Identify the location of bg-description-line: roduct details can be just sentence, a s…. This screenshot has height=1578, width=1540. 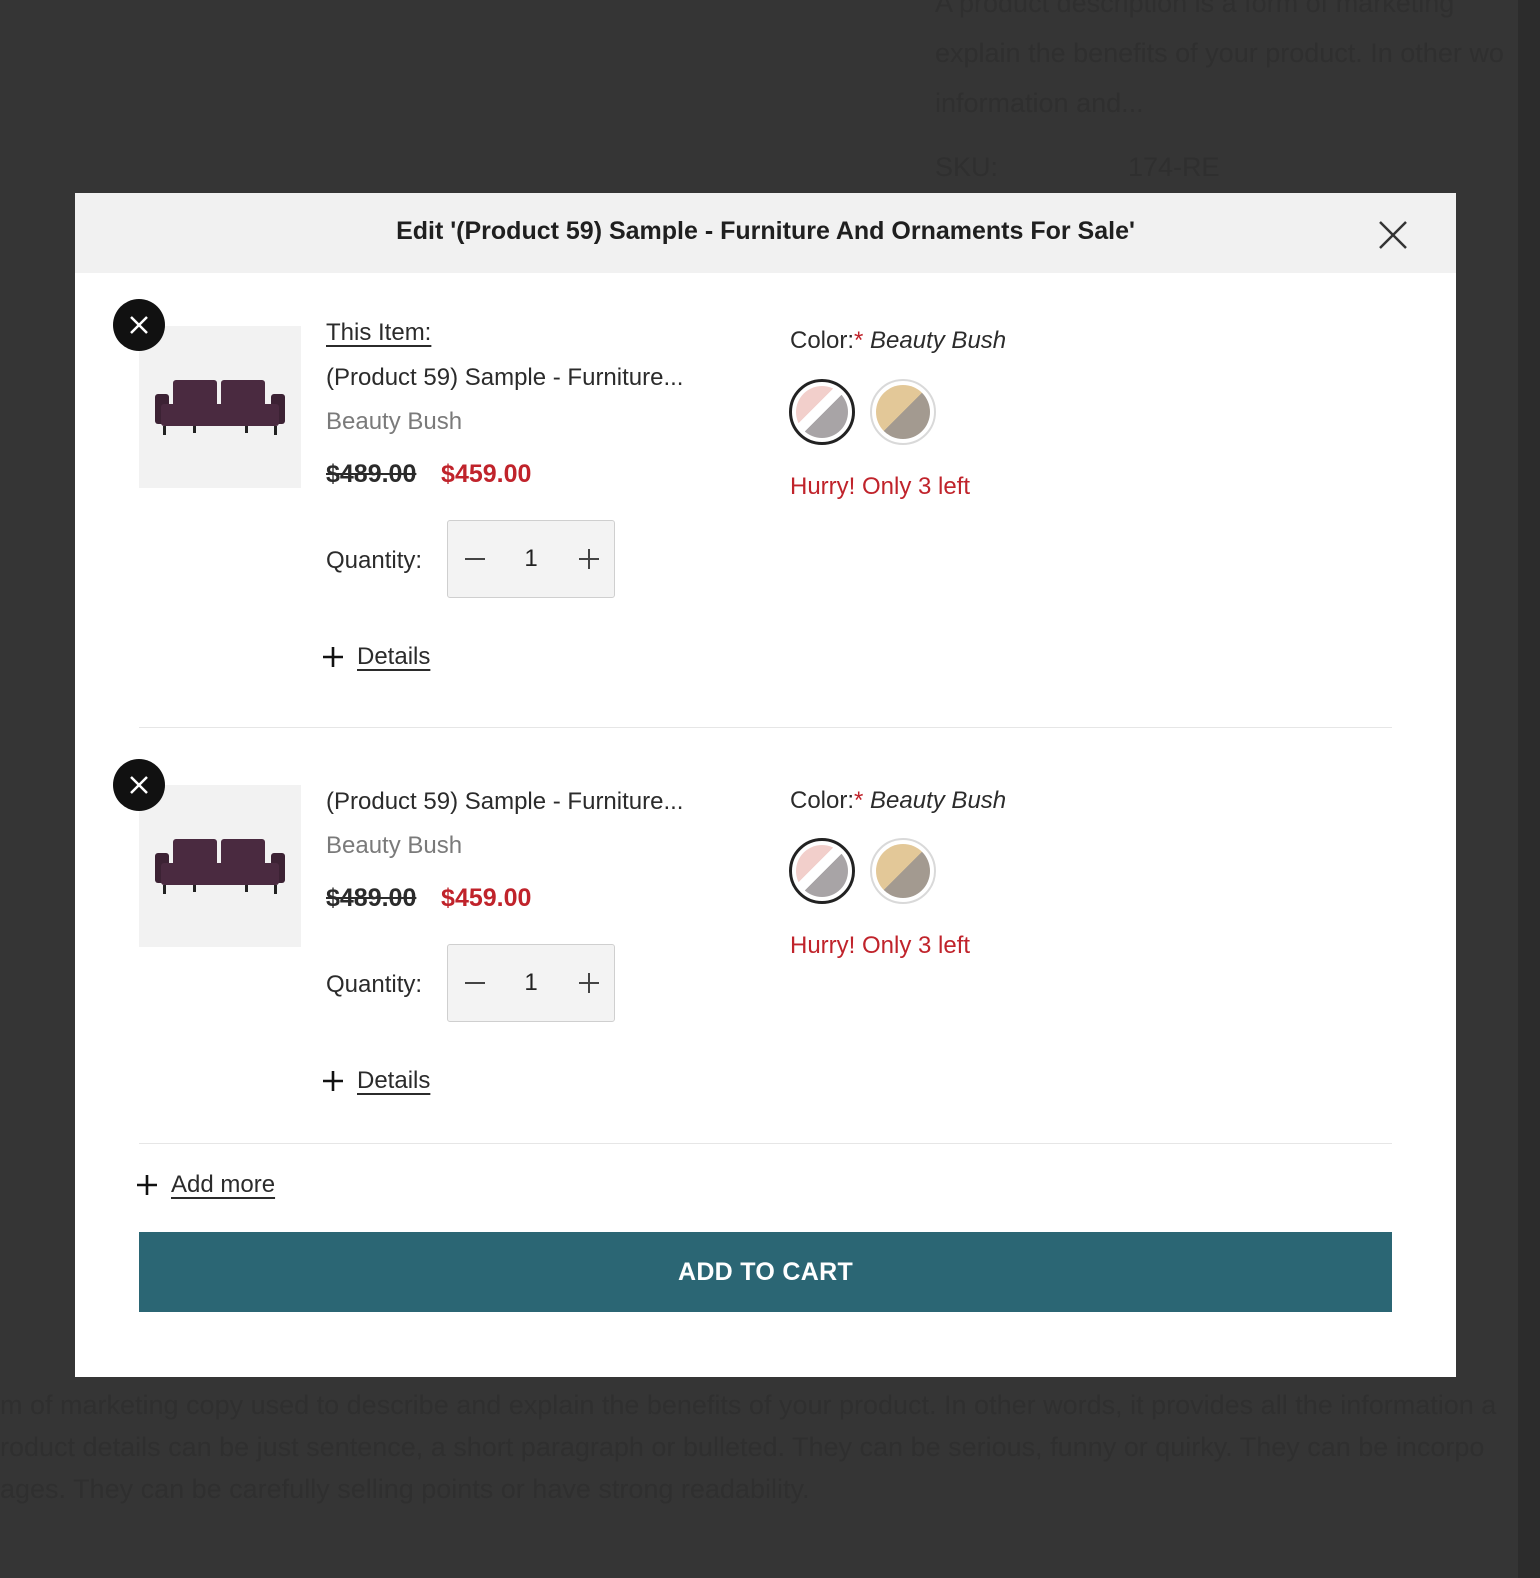
(742, 1447).